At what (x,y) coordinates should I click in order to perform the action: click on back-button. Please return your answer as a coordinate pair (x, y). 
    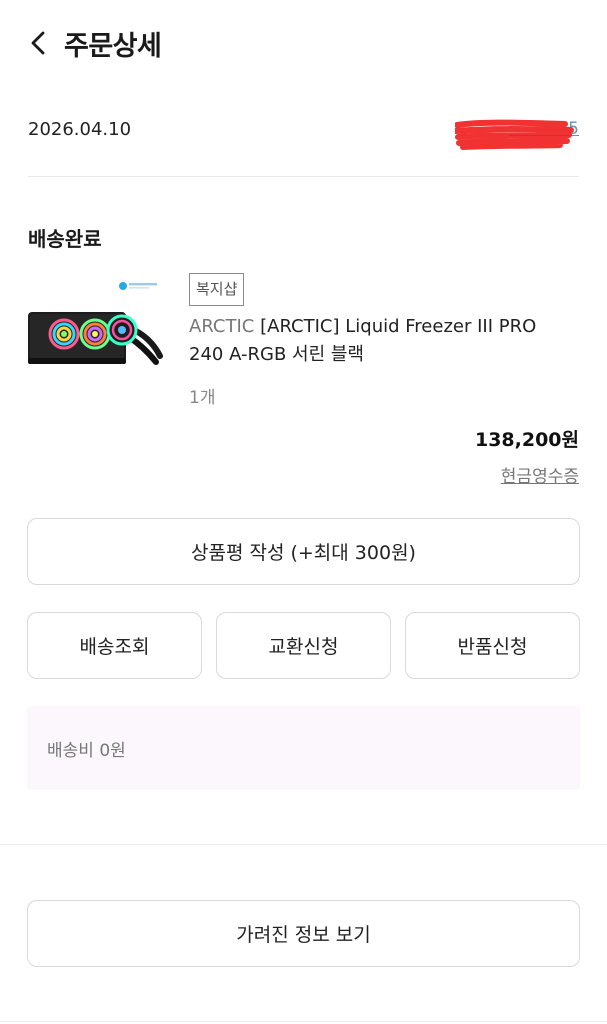
    Looking at the image, I should click on (39, 43).